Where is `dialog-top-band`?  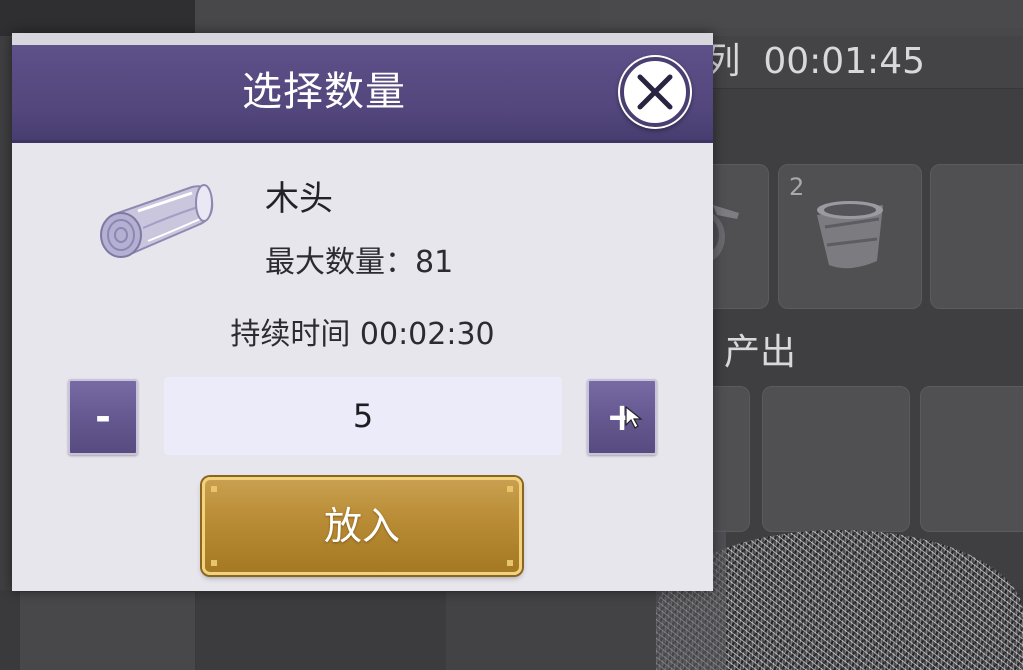
dialog-top-band is located at coordinates (362, 39).